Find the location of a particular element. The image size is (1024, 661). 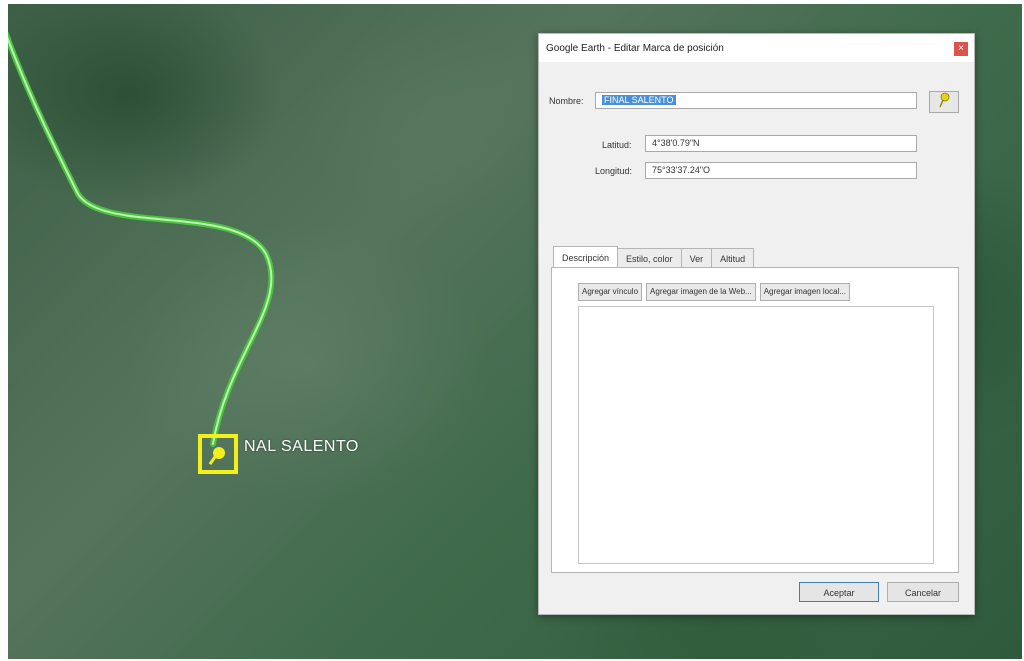

add-link-button: Agregar vínculo is located at coordinates (610, 292).